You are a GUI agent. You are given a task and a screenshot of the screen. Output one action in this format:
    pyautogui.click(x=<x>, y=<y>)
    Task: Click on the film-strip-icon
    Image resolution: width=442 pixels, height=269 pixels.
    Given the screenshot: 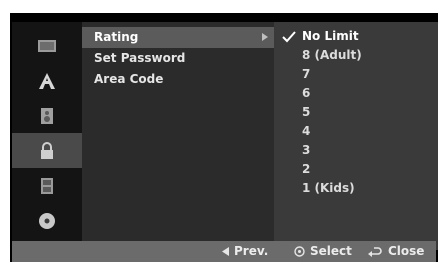 What is the action you would take?
    pyautogui.click(x=47, y=185)
    